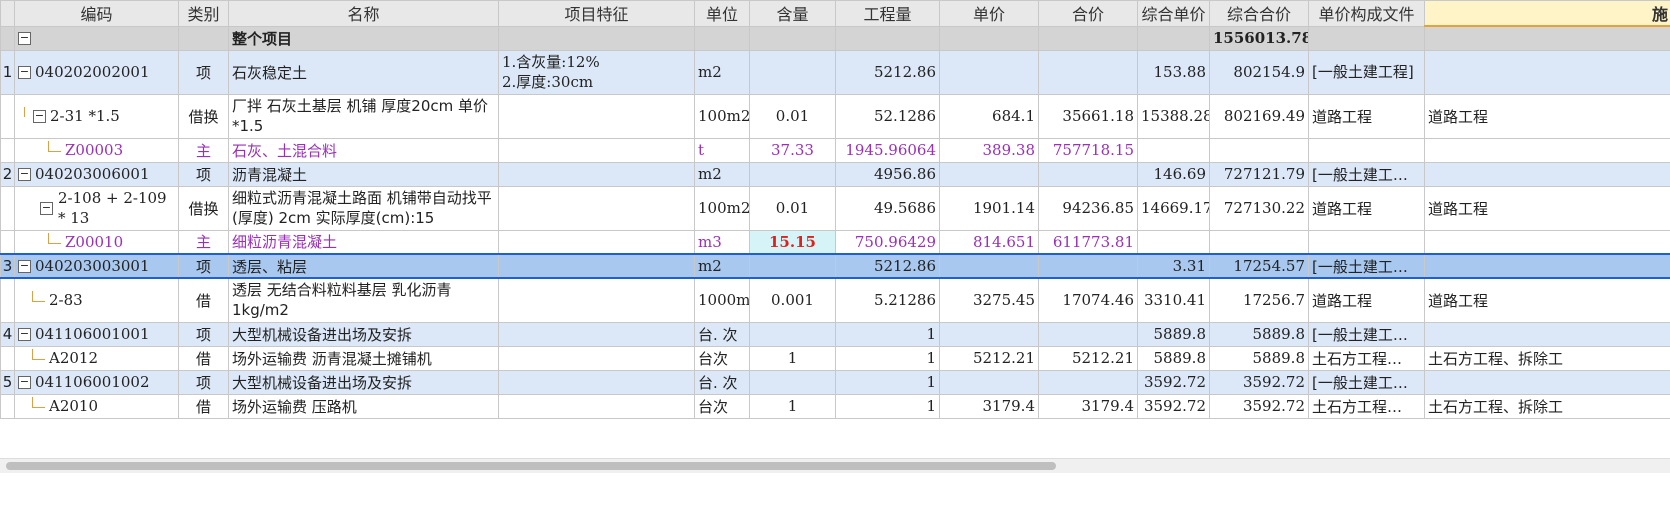 The height and width of the screenshot is (505, 1670). What do you see at coordinates (363, 38) in the screenshot?
I see `project-root-label: 整个项目` at bounding box center [363, 38].